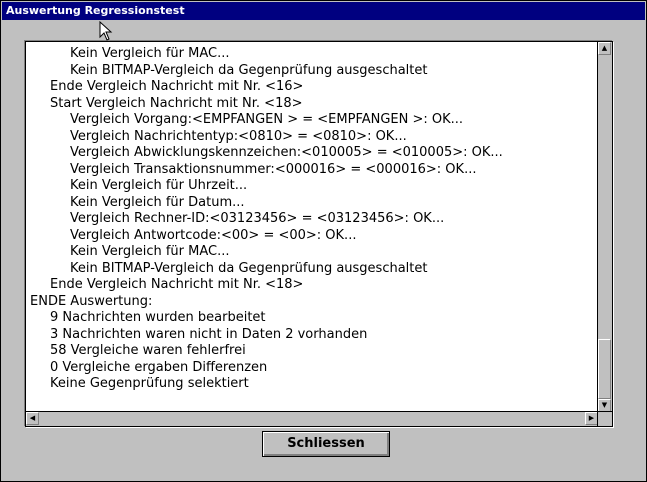 This screenshot has width=647, height=482. Describe the element at coordinates (32, 418) in the screenshot. I see `arrow-left-icon: ◀` at that location.